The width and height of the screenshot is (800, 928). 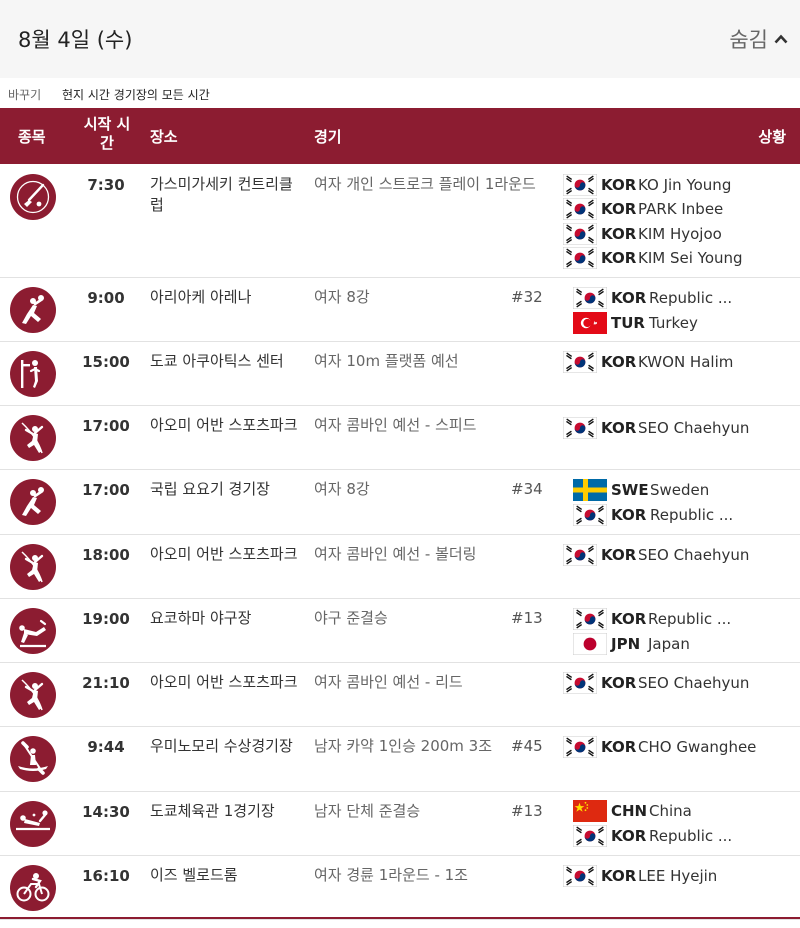 What do you see at coordinates (388, 682) in the screenshot?
I see `event-name: 여자 콤바인 예선 - 리드` at bounding box center [388, 682].